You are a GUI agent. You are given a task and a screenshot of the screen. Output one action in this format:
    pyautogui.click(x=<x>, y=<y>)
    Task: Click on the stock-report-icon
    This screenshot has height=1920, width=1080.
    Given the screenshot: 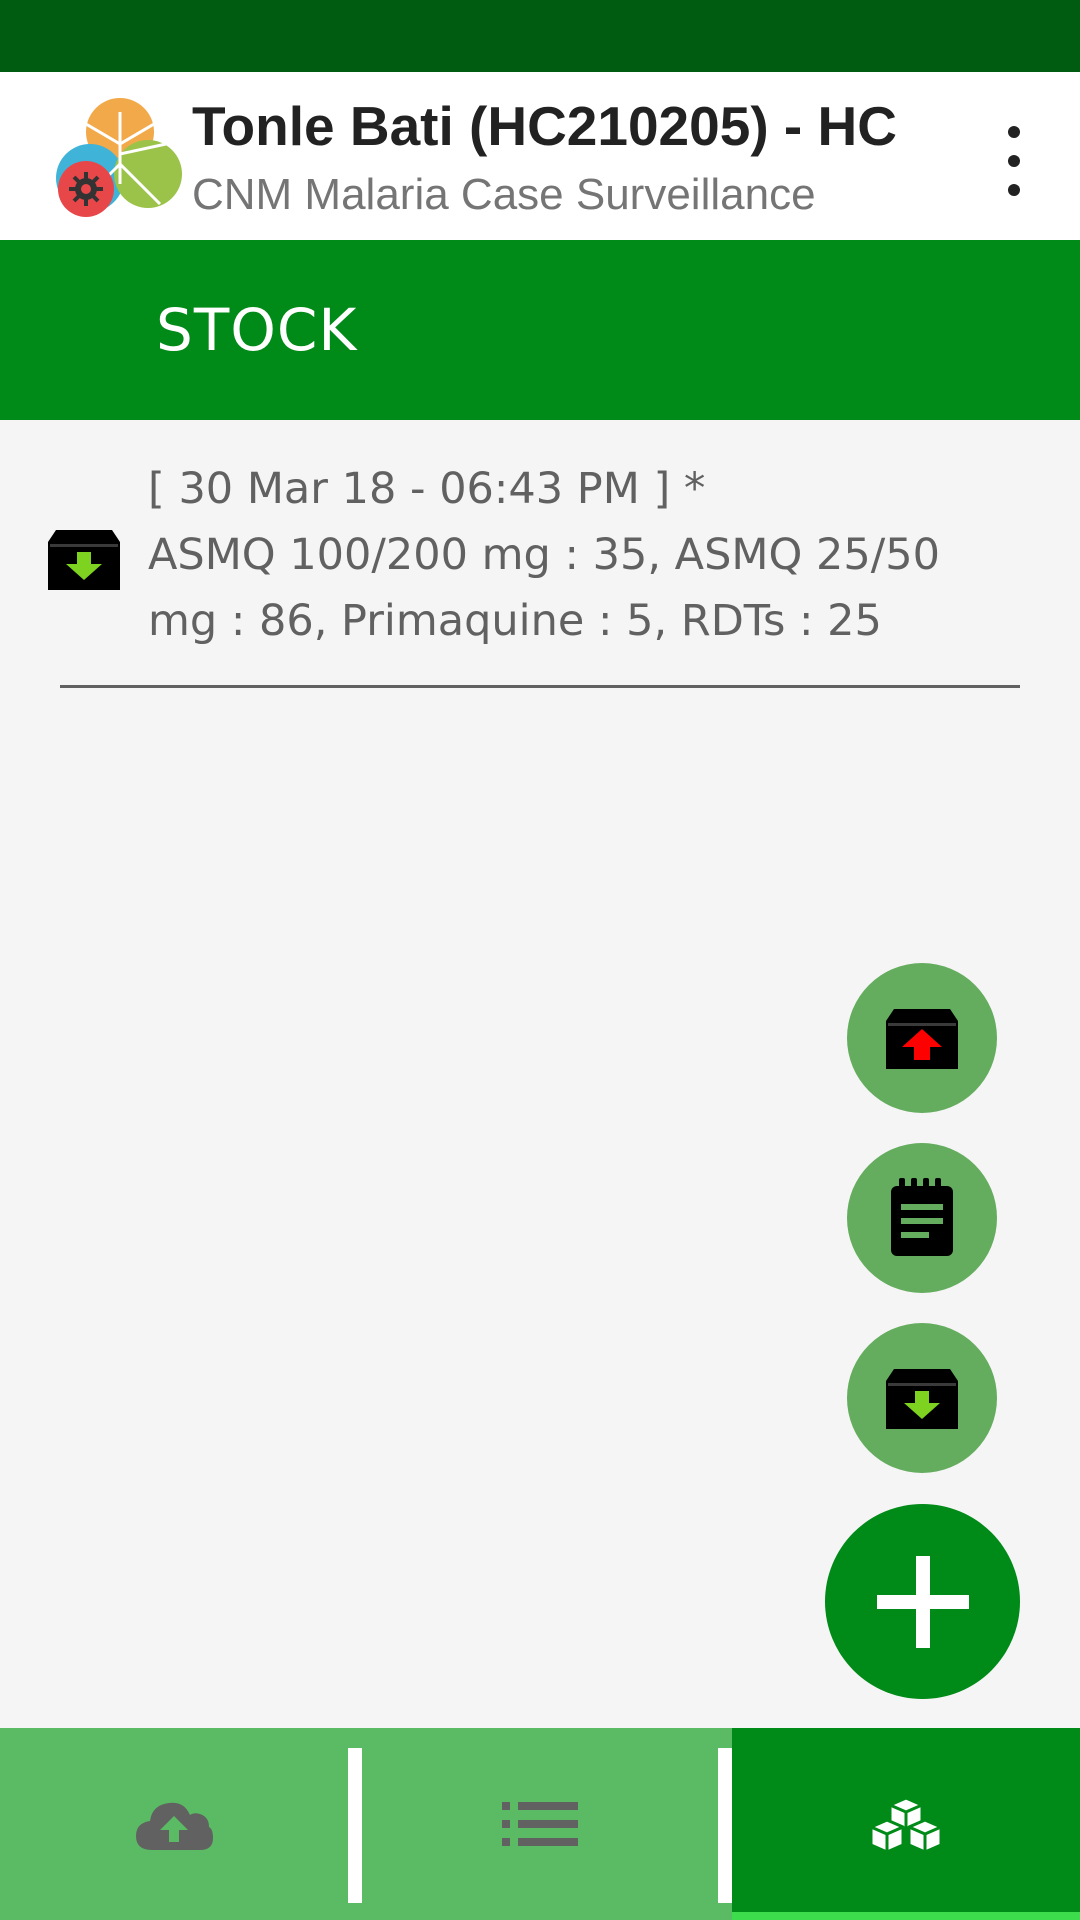 What is the action you would take?
    pyautogui.click(x=922, y=1217)
    